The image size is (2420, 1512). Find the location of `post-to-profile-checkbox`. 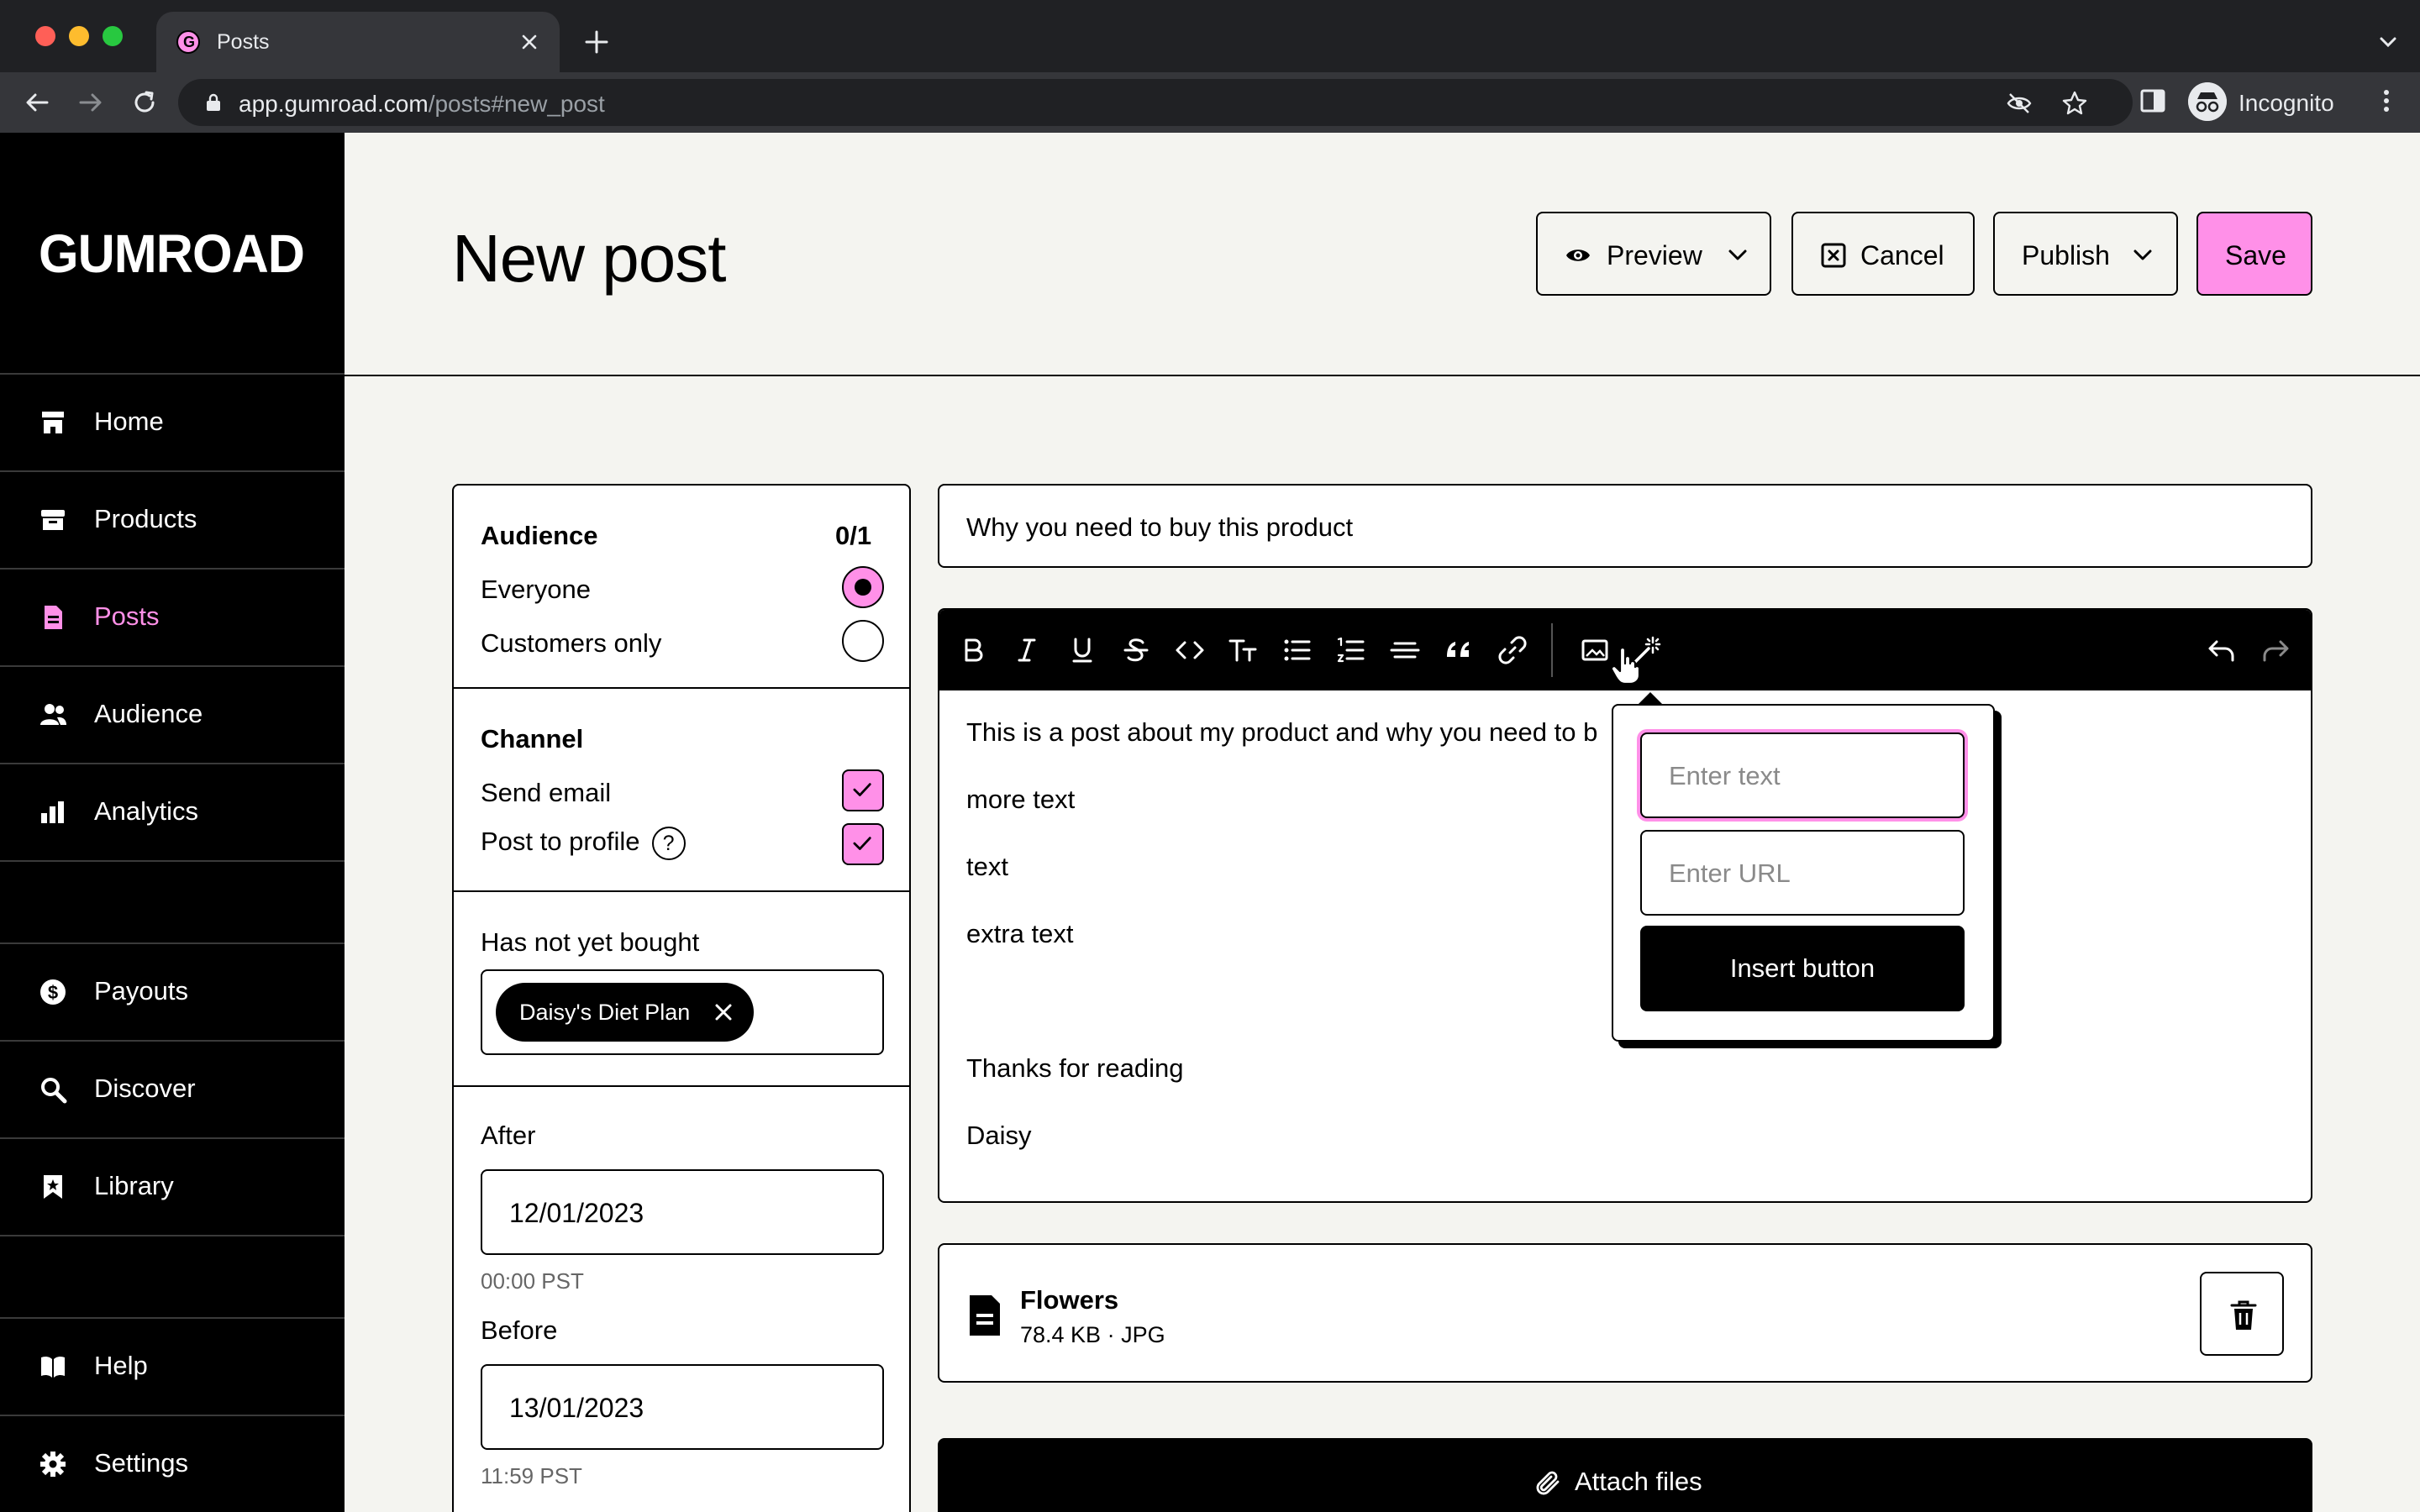

post-to-profile-checkbox is located at coordinates (863, 844).